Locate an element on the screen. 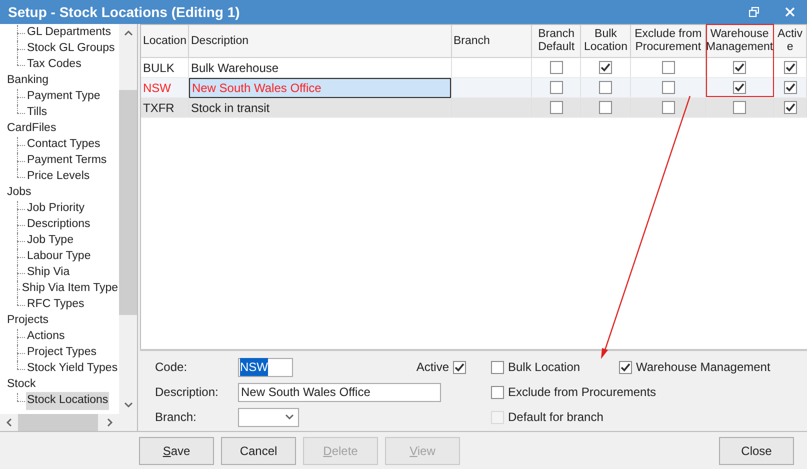  tree-item: Ship Via Item Type is located at coordinates (69, 289).